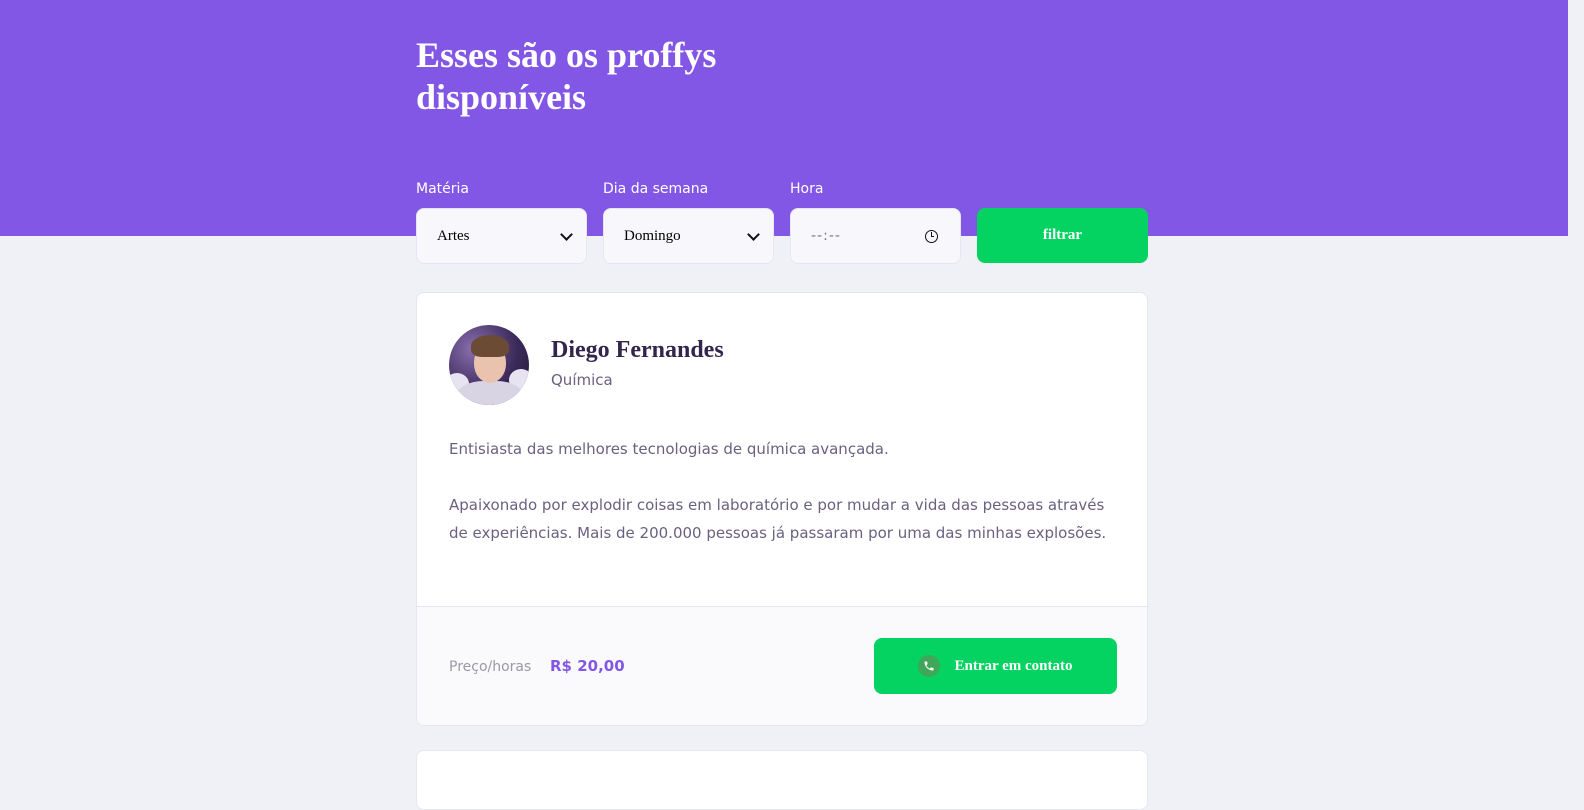  What do you see at coordinates (688, 236) in the screenshot?
I see `weekday-select: Domingo` at bounding box center [688, 236].